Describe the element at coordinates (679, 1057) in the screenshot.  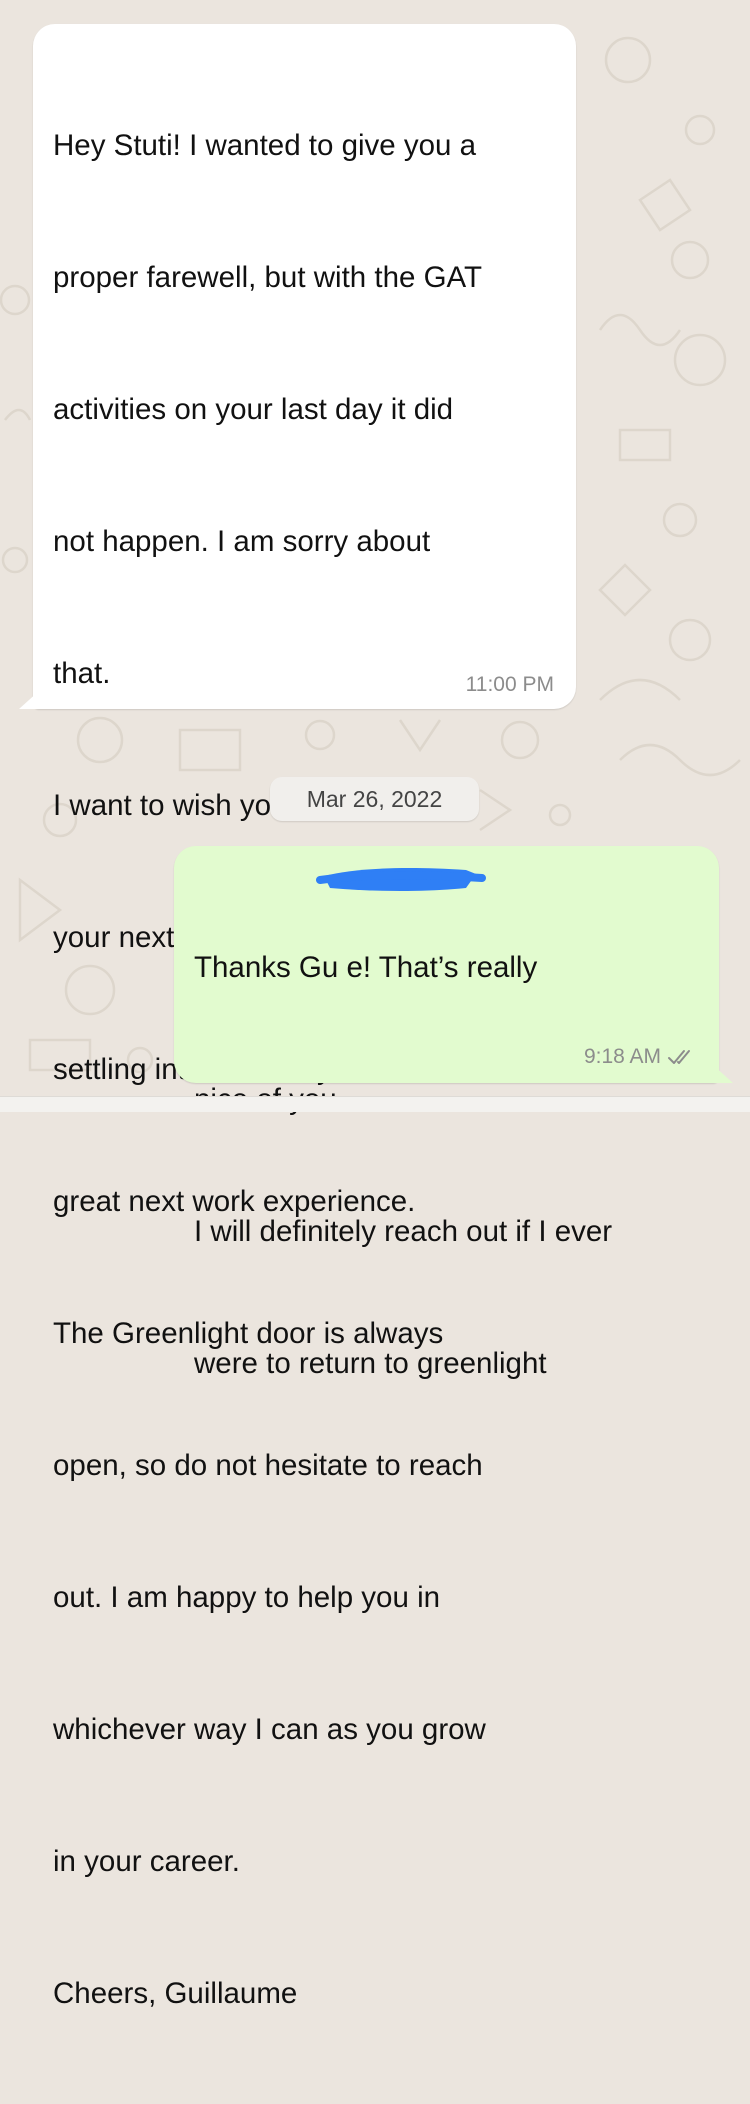
I see `double-check-icon` at that location.